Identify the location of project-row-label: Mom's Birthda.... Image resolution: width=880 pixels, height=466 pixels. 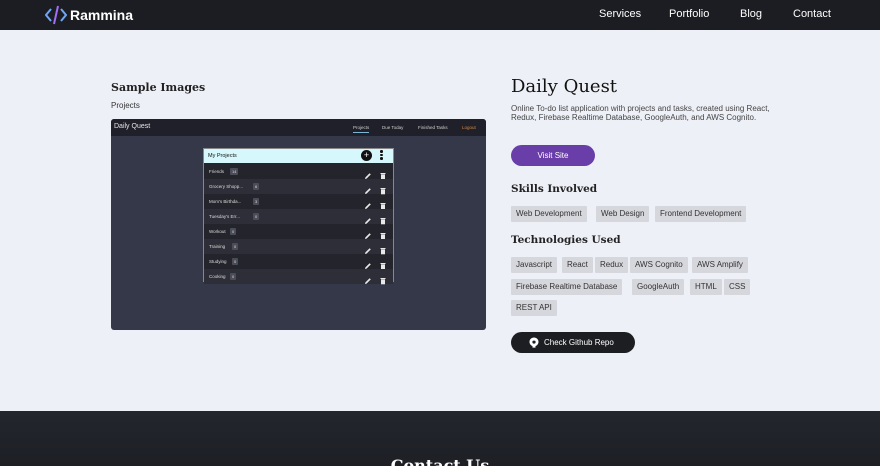
(225, 201).